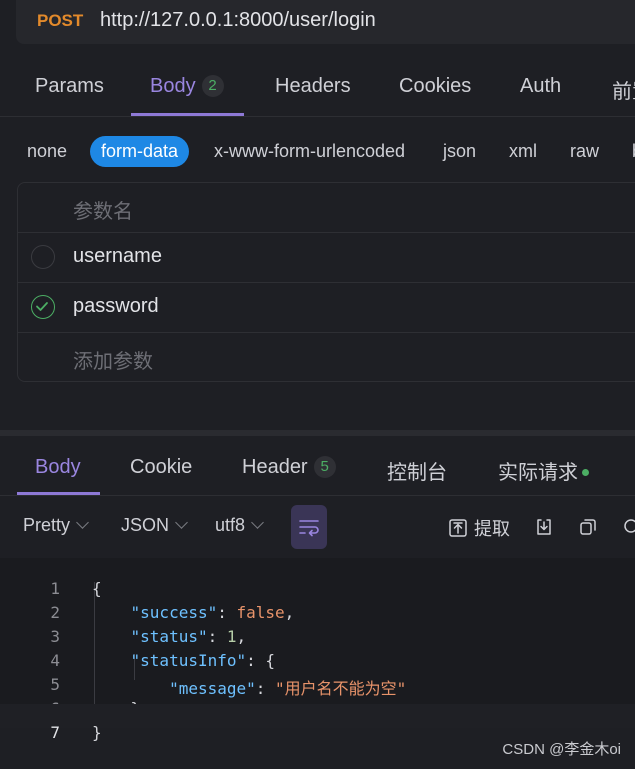 The width and height of the screenshot is (635, 769). I want to click on code-line-current: 7}, so click(317, 723).